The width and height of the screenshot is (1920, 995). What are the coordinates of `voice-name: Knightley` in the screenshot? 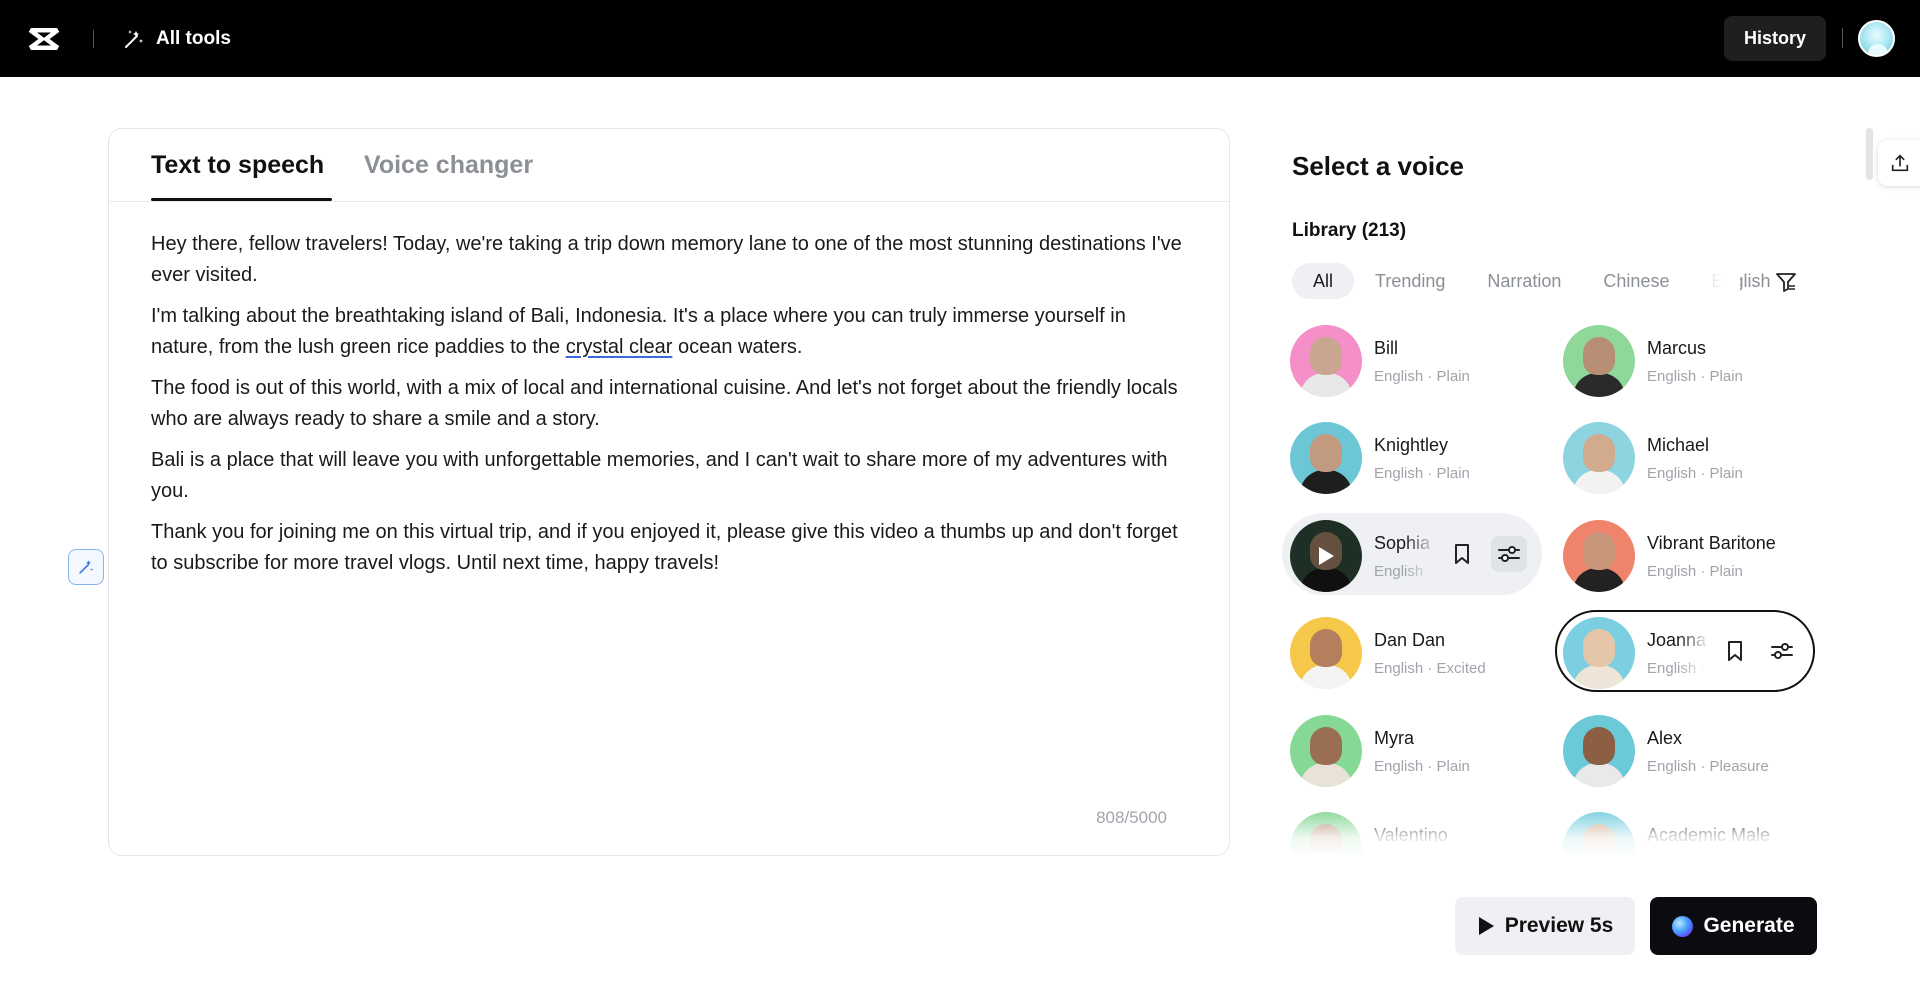 It's located at (1411, 445).